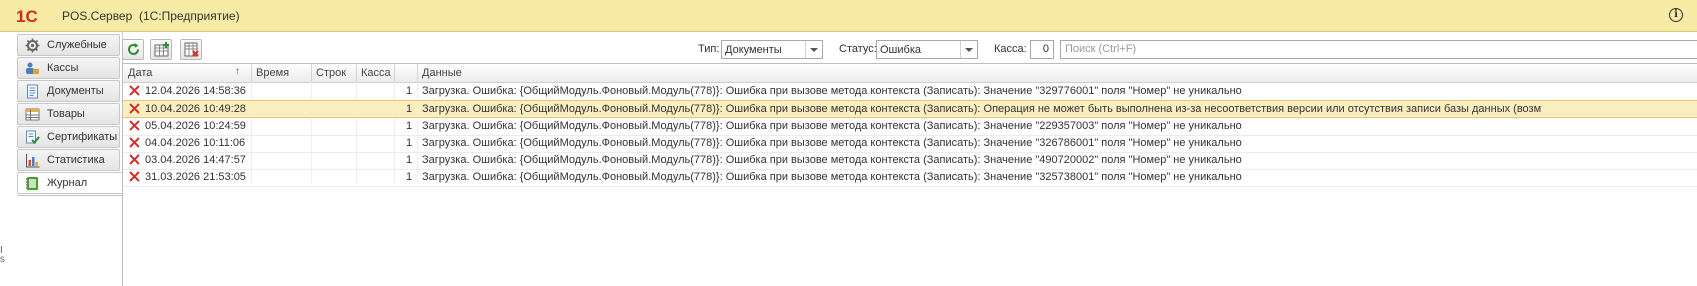 Image resolution: width=1697 pixels, height=286 pixels. Describe the element at coordinates (1010, 49) in the screenshot. I see `cashbox-label: Касса:` at that location.